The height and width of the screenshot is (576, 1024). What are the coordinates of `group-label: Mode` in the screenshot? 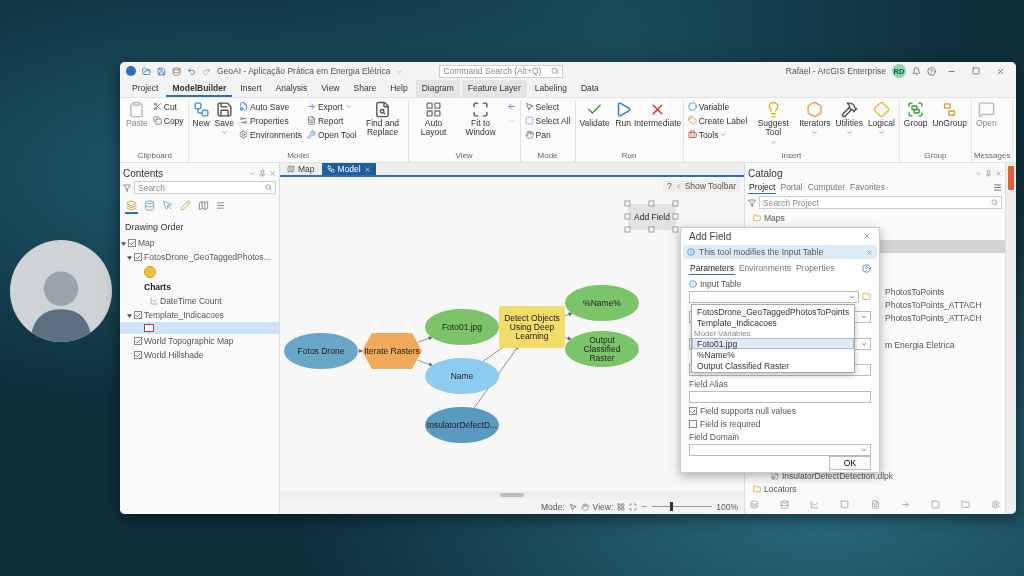 It's located at (547, 156).